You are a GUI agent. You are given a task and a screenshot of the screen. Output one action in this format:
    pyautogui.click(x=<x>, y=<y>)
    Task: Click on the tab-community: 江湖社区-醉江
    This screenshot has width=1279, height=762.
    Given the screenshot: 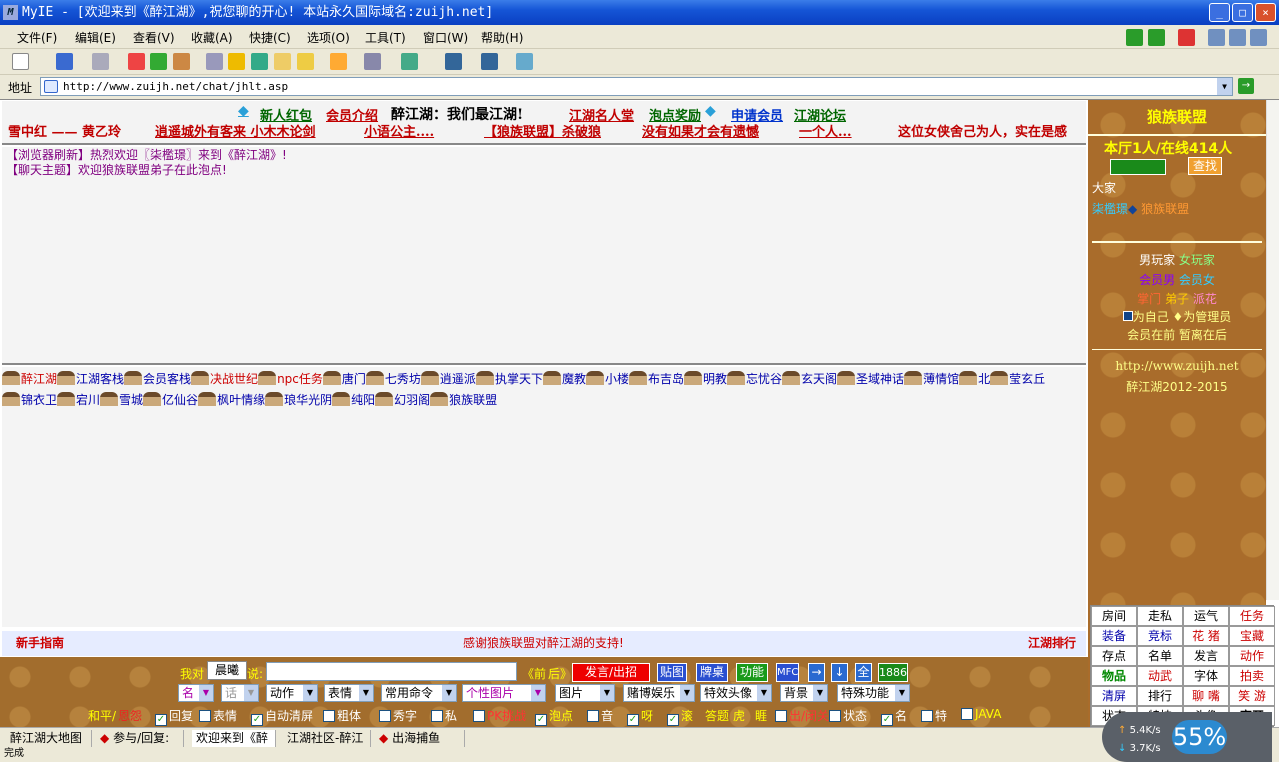 What is the action you would take?
    pyautogui.click(x=327, y=738)
    